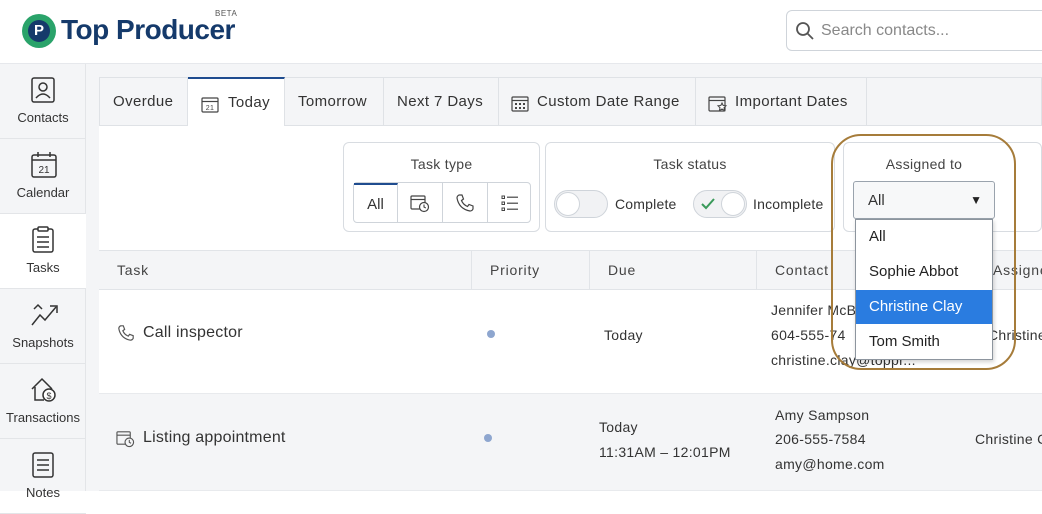  Describe the element at coordinates (876, 200) in the screenshot. I see `assigned-to-value: All` at that location.